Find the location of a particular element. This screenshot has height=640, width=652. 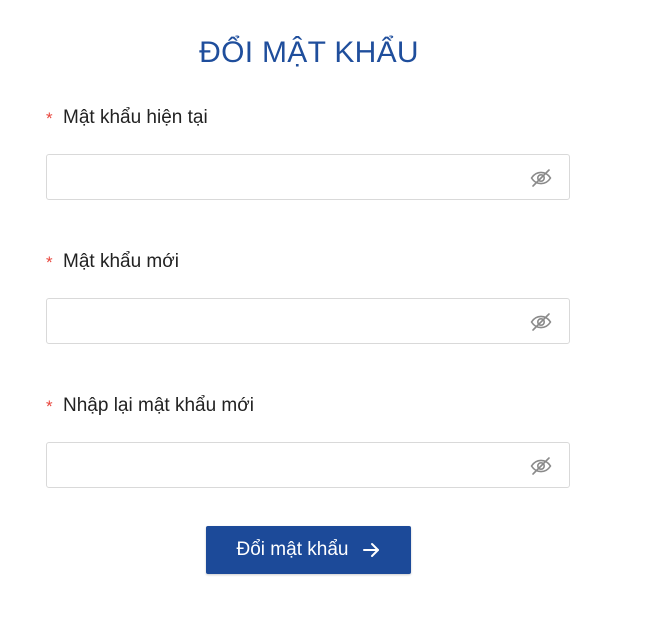

page-title: ĐỔI MẬT KHẨU is located at coordinates (309, 52).